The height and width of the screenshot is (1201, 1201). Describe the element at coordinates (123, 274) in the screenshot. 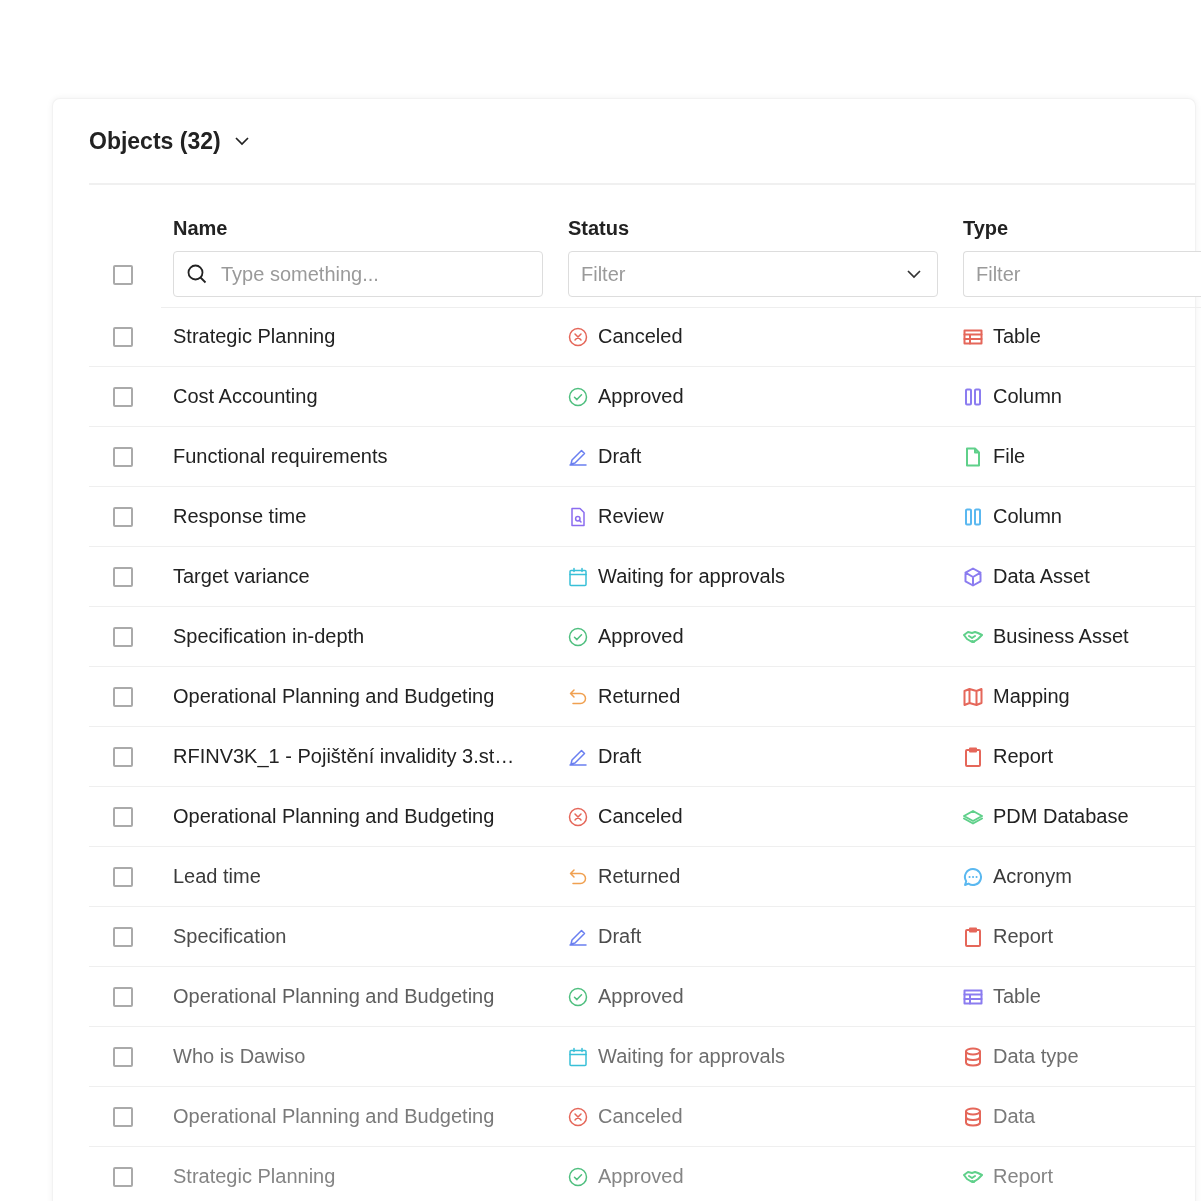

I see `select-all-checkbox` at that location.